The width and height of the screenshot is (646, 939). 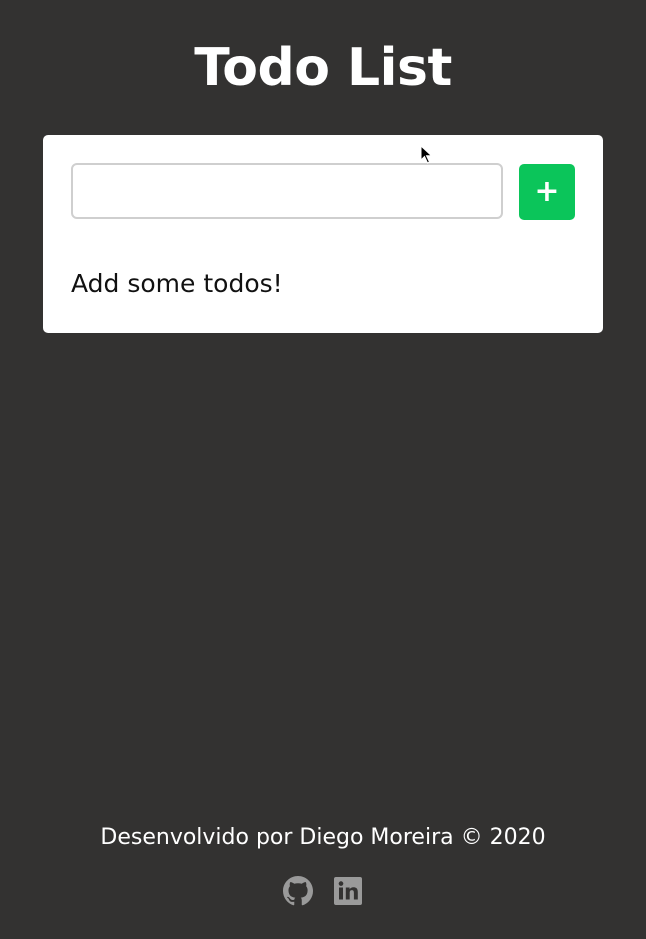 What do you see at coordinates (177, 283) in the screenshot?
I see `empty-todos-message: Add some todos!` at bounding box center [177, 283].